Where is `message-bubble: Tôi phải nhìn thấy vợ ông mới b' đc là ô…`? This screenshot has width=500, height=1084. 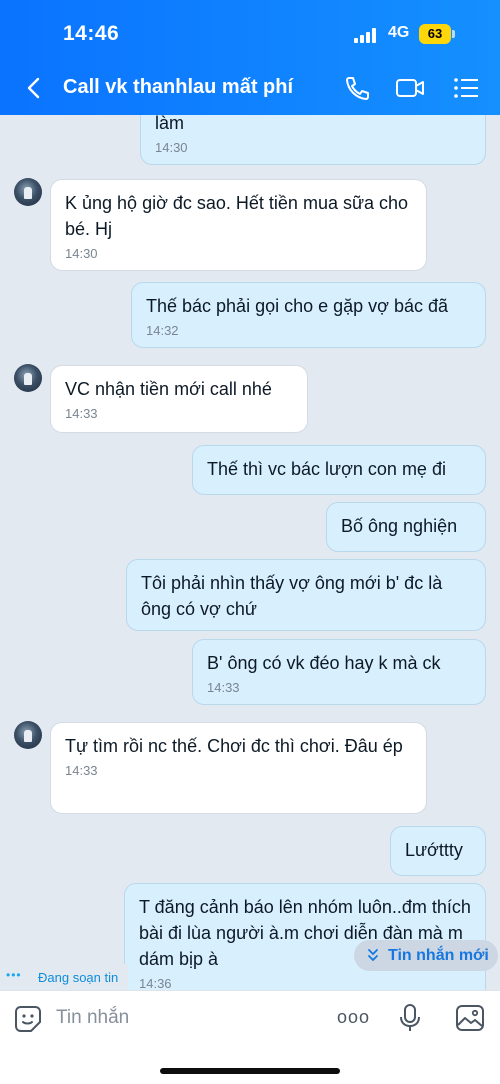
message-bubble: Tôi phải nhìn thấy vợ ông mới b' đc là ô… is located at coordinates (306, 595).